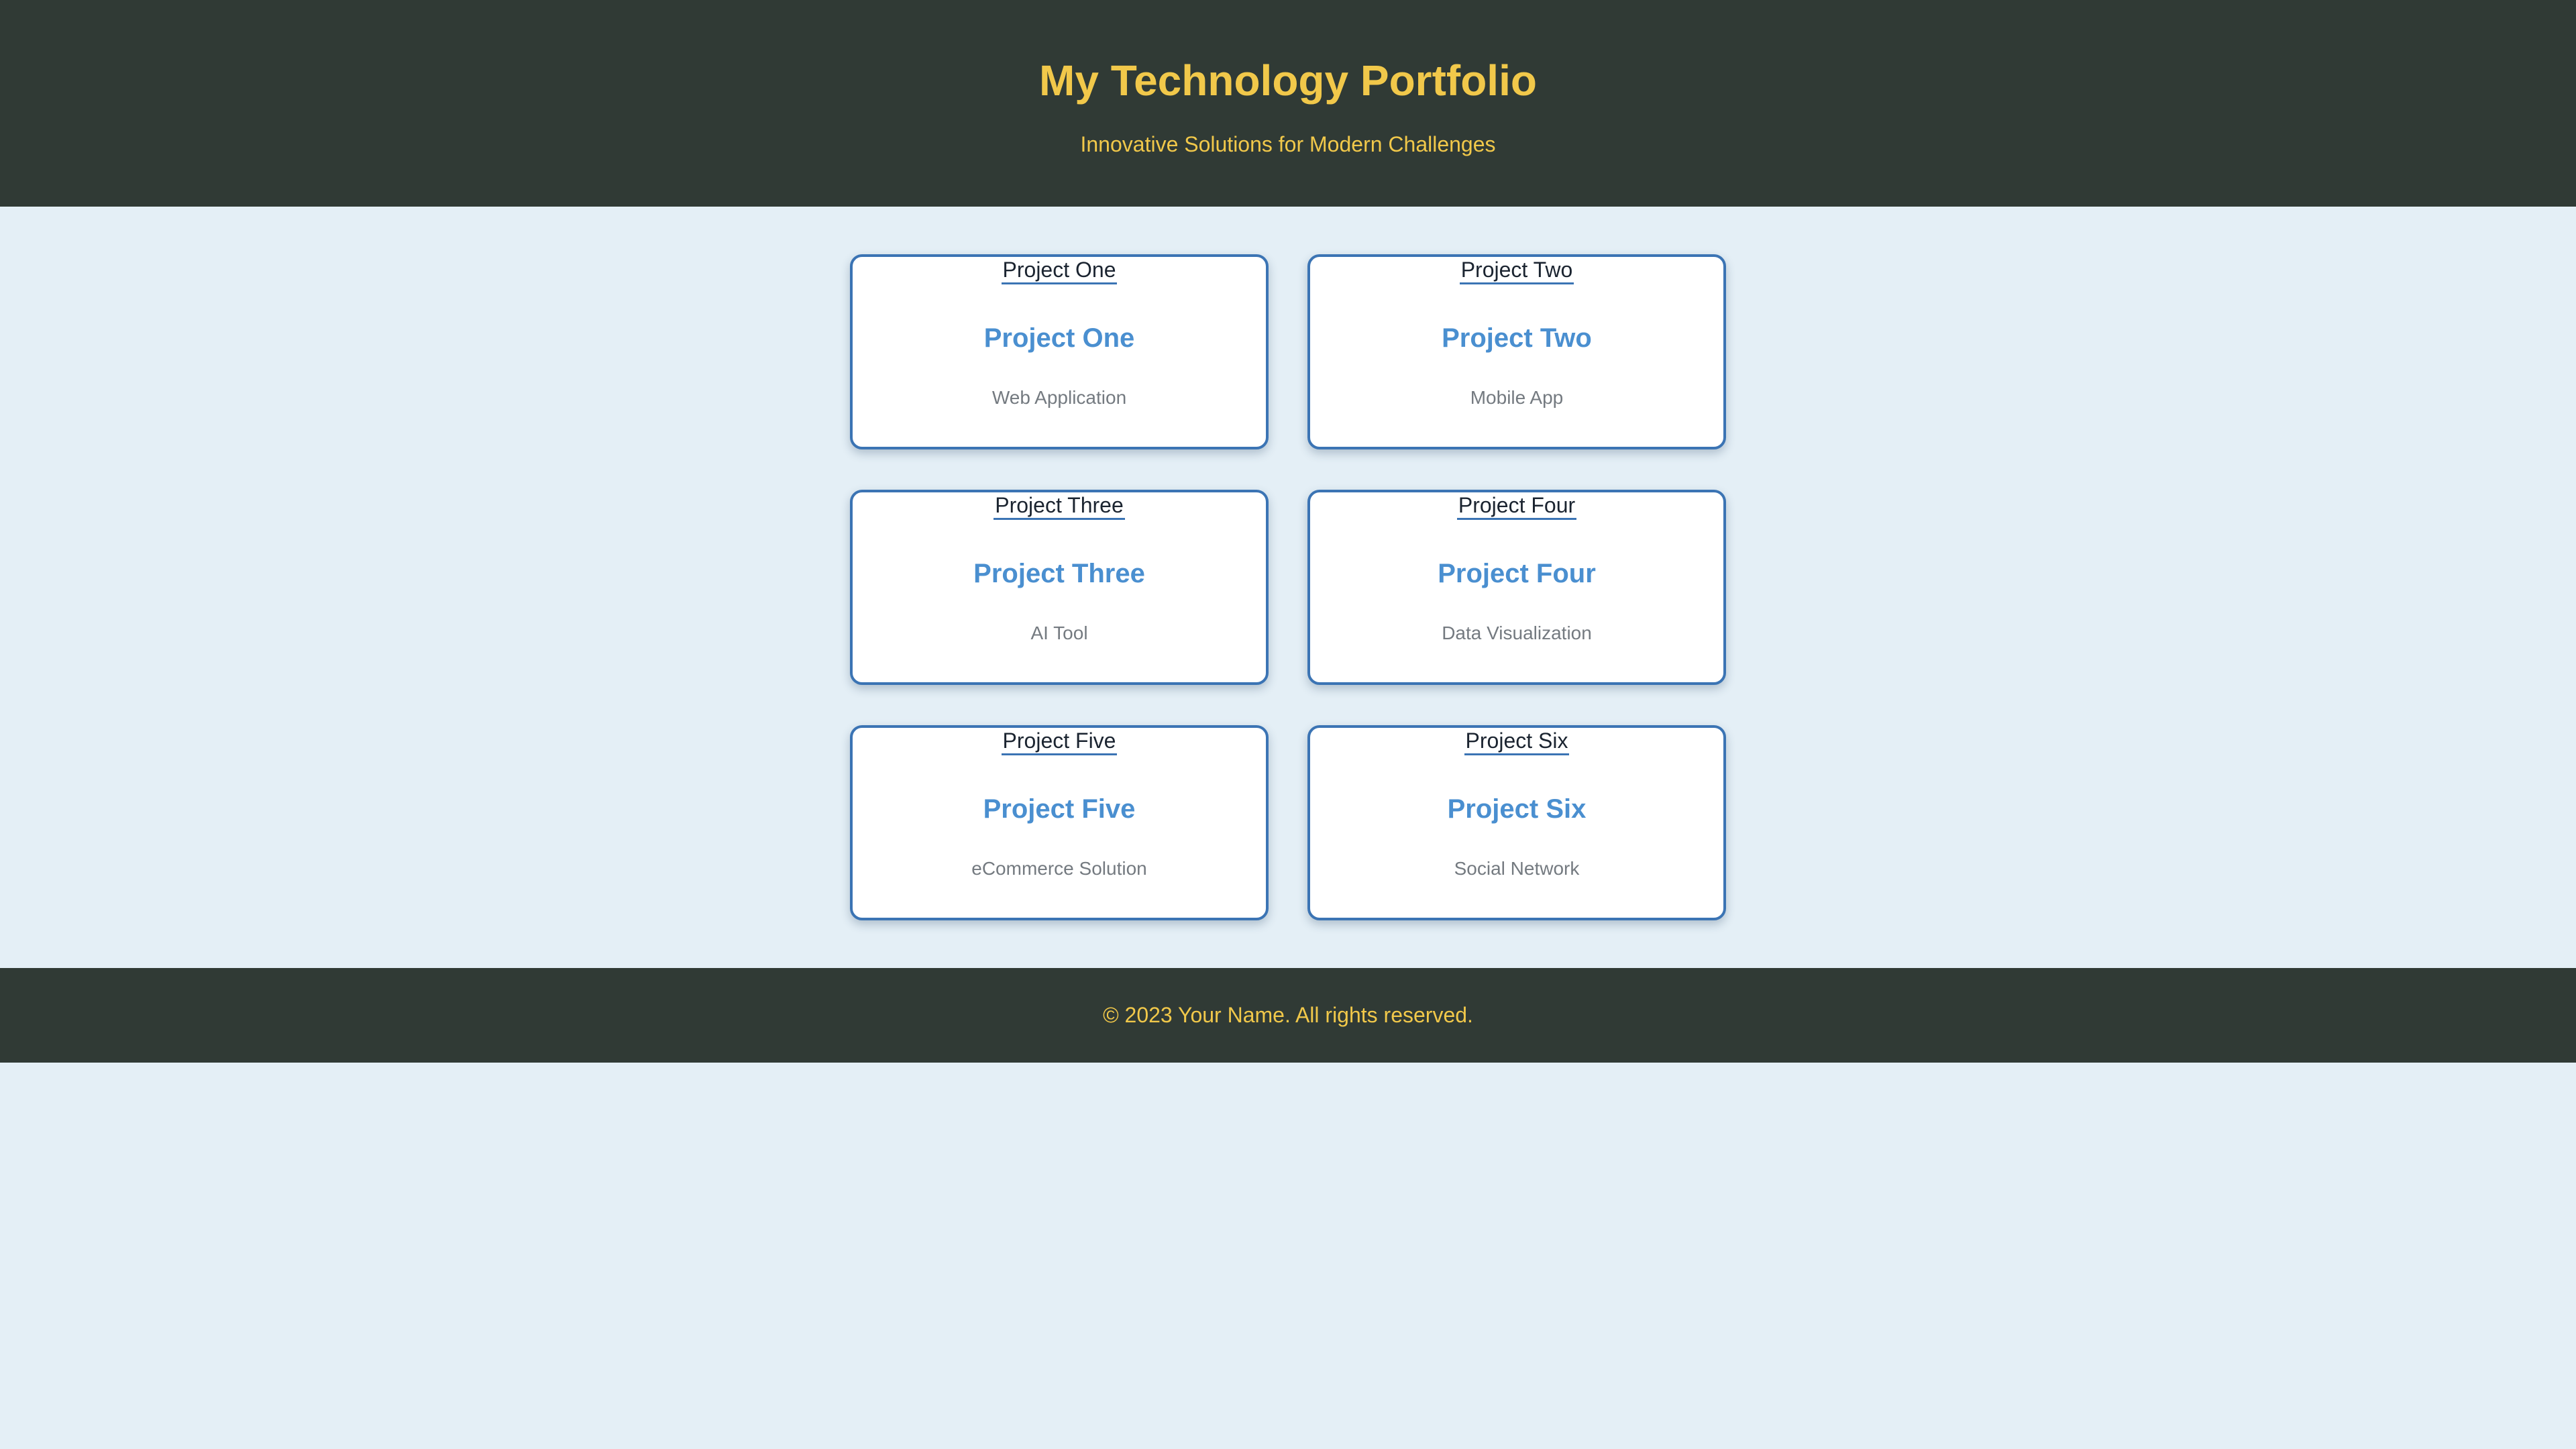 This screenshot has width=2576, height=1449. I want to click on project-image-link: Project Two, so click(1516, 270).